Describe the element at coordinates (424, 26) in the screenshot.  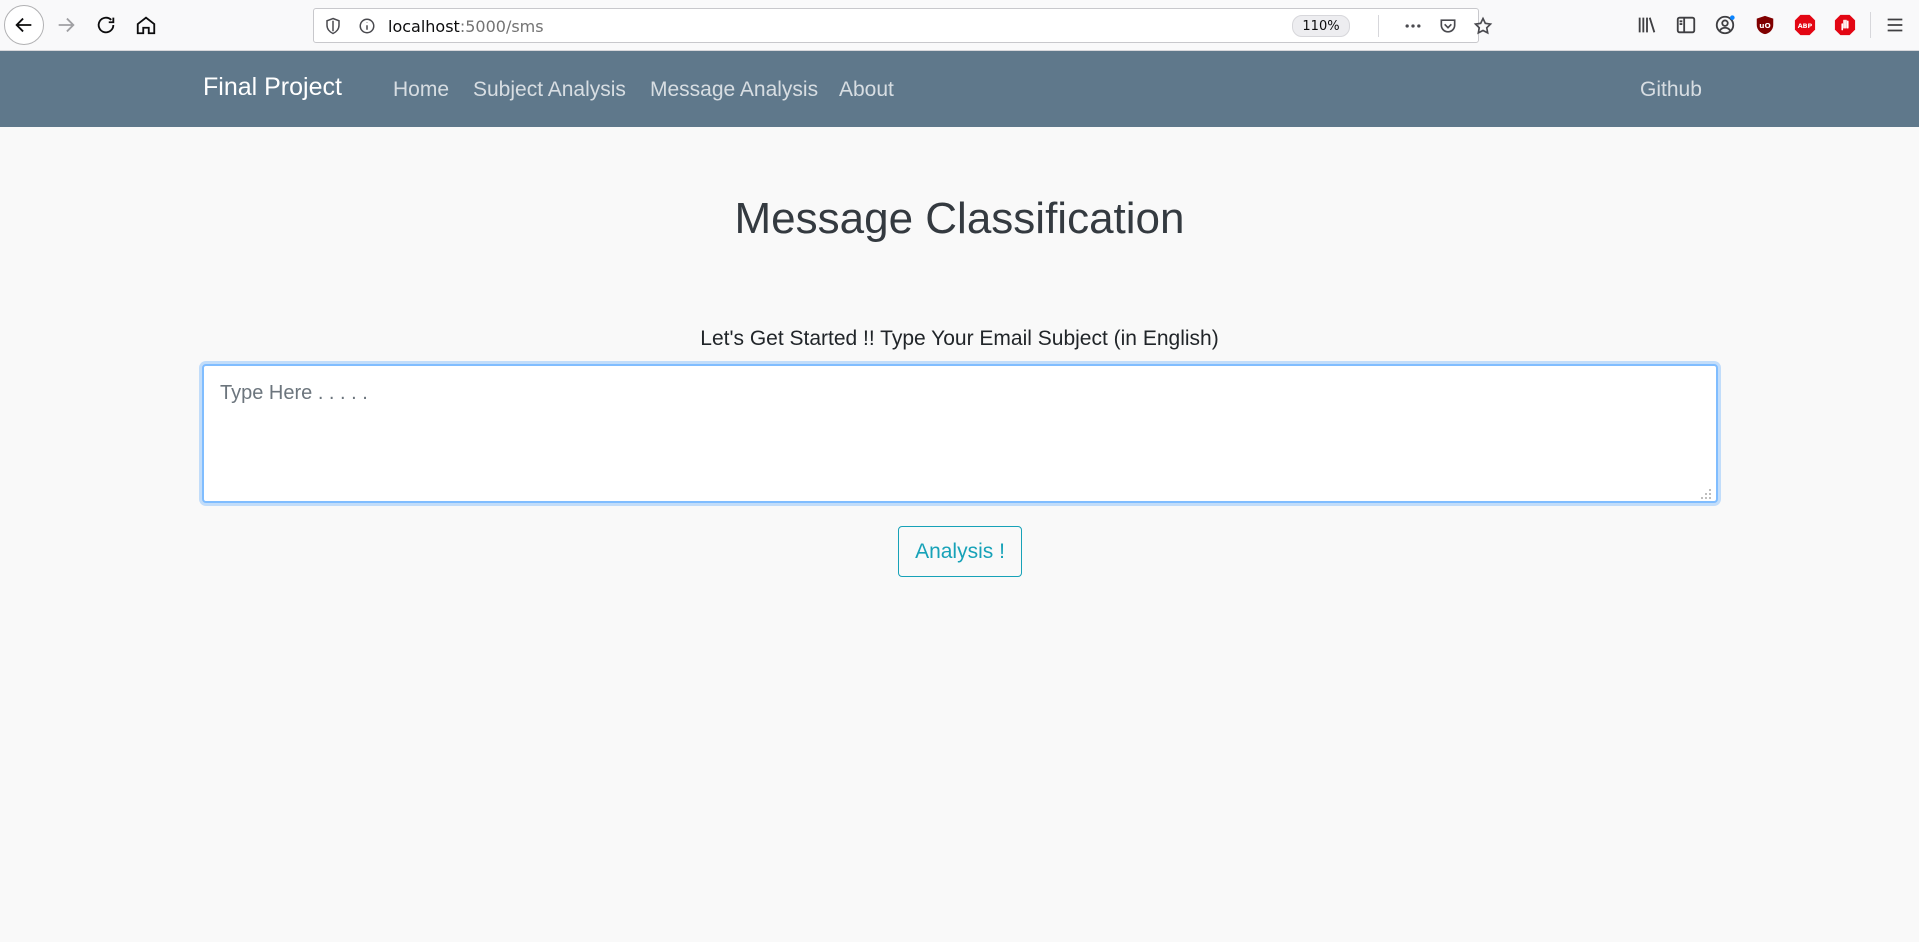
I see `url-host: localhost` at that location.